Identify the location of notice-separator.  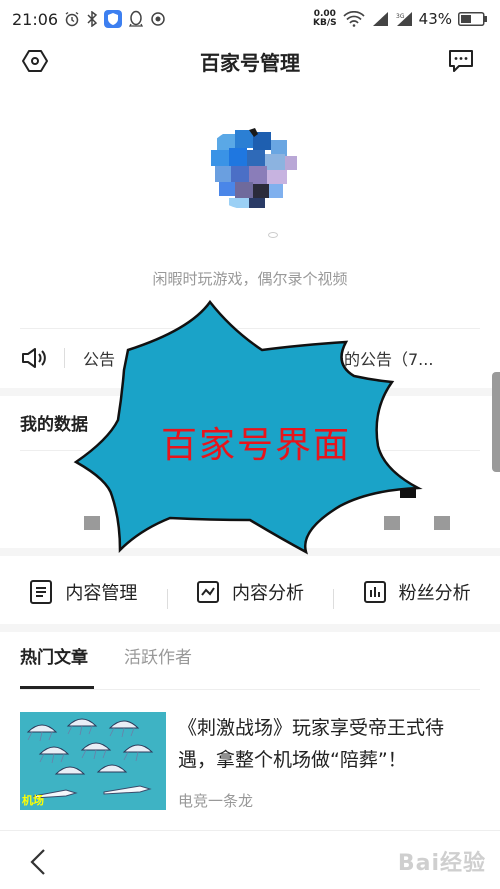
(64, 358).